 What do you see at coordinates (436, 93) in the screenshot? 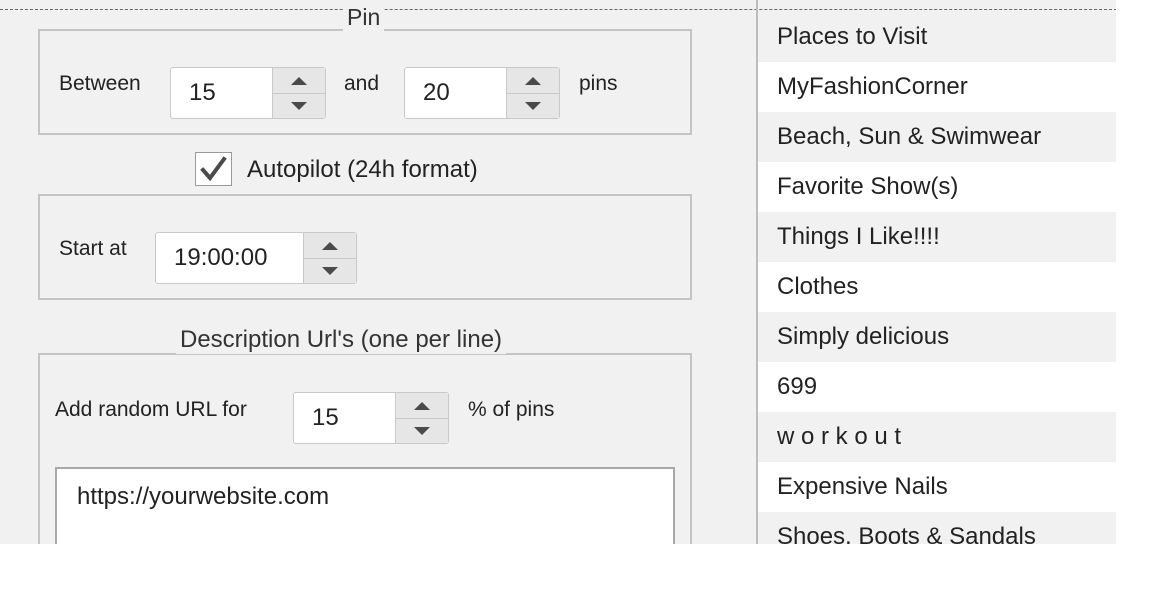
I see `max-pins-value: 20` at bounding box center [436, 93].